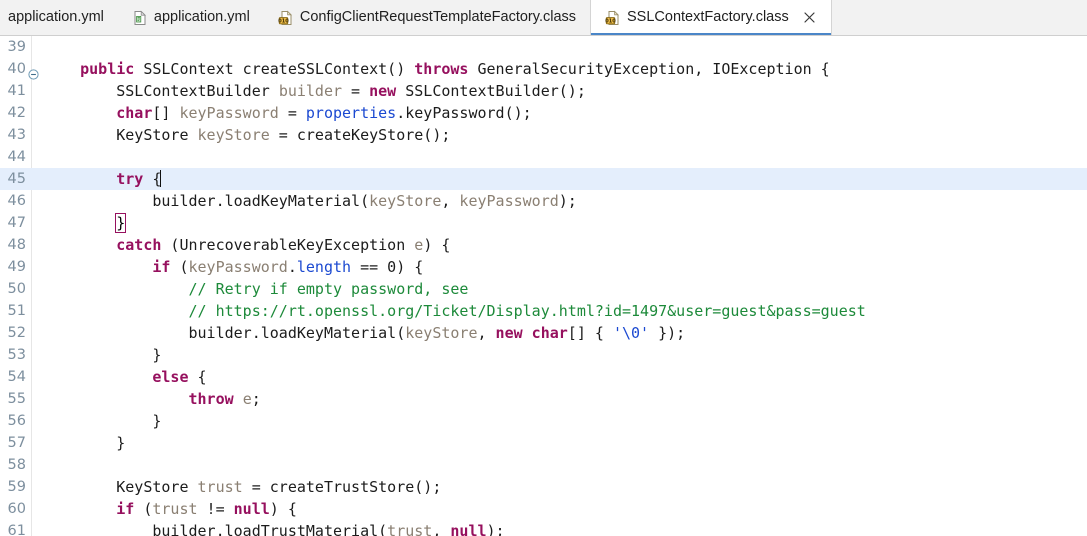 This screenshot has width=1087, height=536. Describe the element at coordinates (543, 399) in the screenshot. I see `code-line: 55 throw e;` at that location.